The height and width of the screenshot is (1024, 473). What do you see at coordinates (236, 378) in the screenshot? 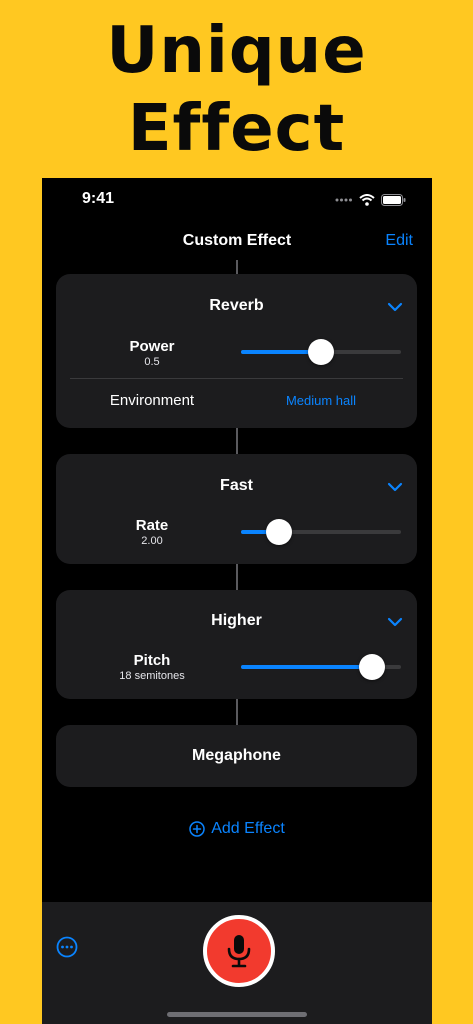
I see `divider` at bounding box center [236, 378].